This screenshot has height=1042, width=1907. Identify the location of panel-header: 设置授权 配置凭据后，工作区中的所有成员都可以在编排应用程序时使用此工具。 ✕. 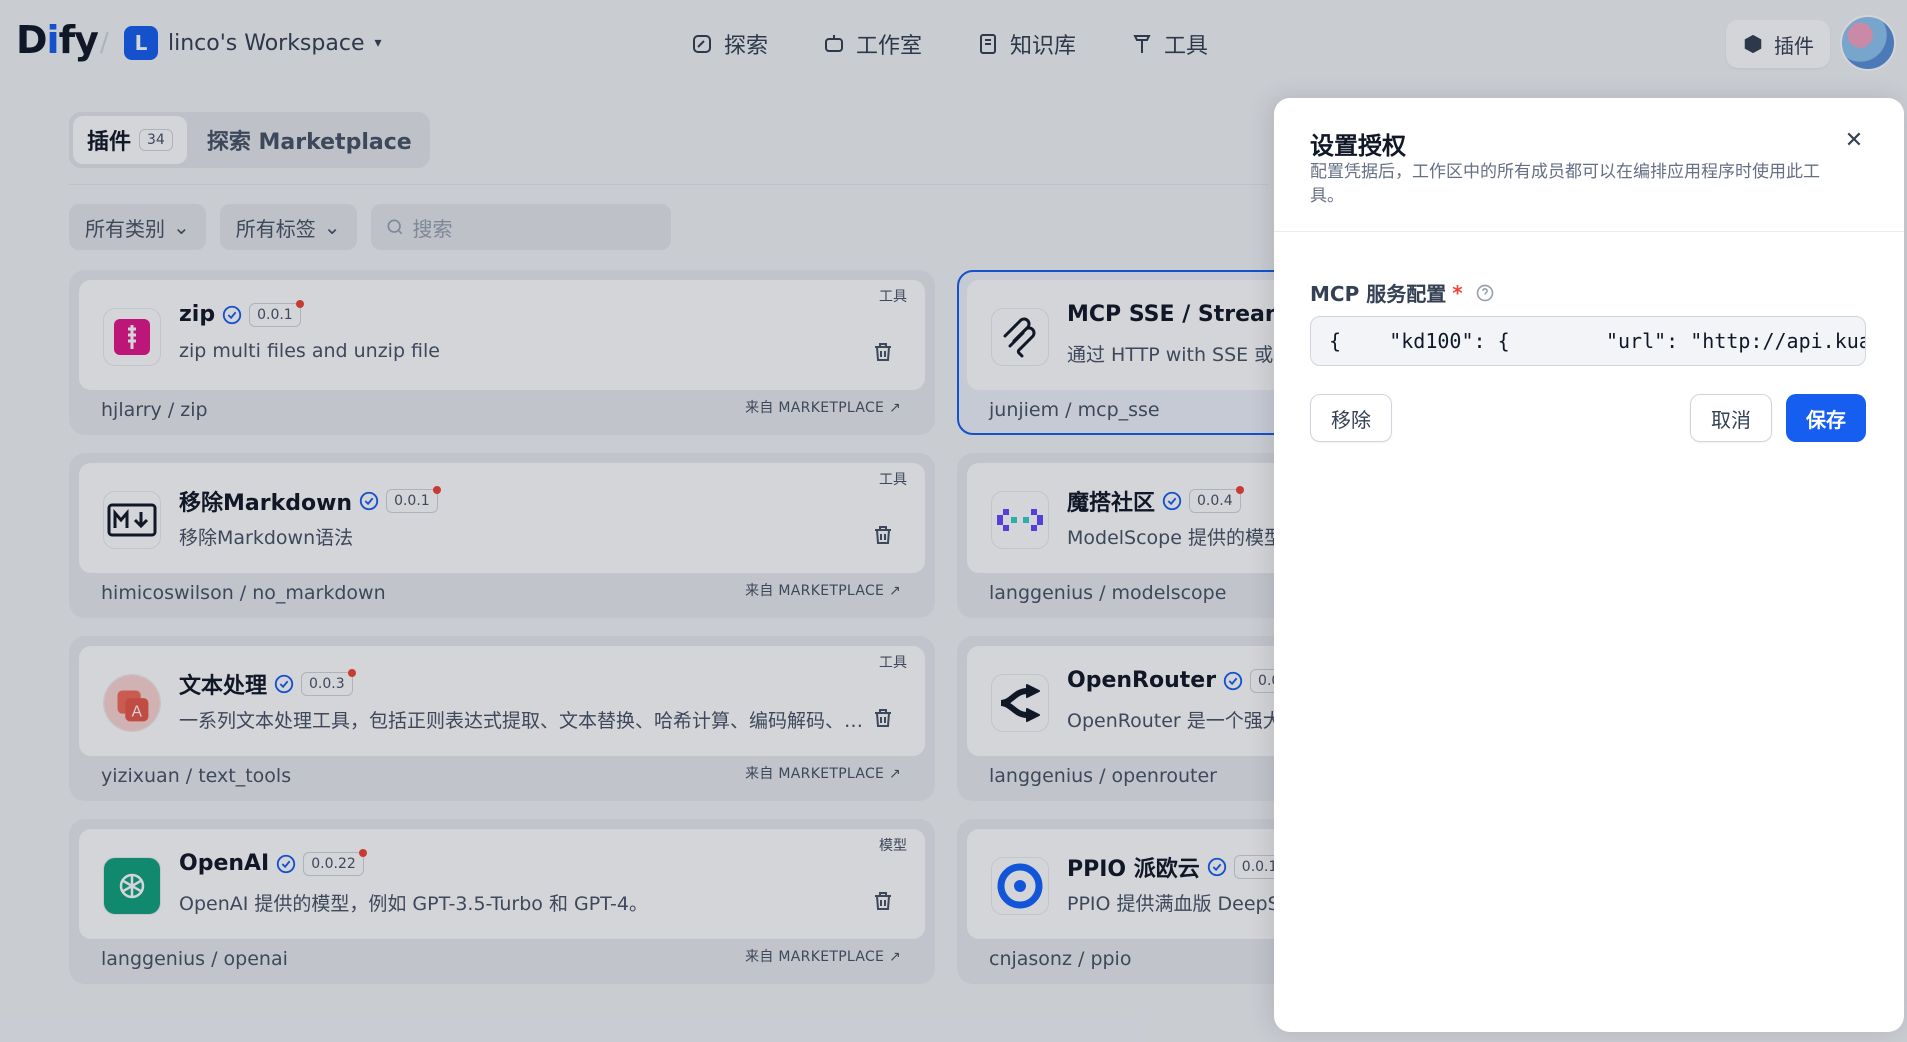
(1589, 165).